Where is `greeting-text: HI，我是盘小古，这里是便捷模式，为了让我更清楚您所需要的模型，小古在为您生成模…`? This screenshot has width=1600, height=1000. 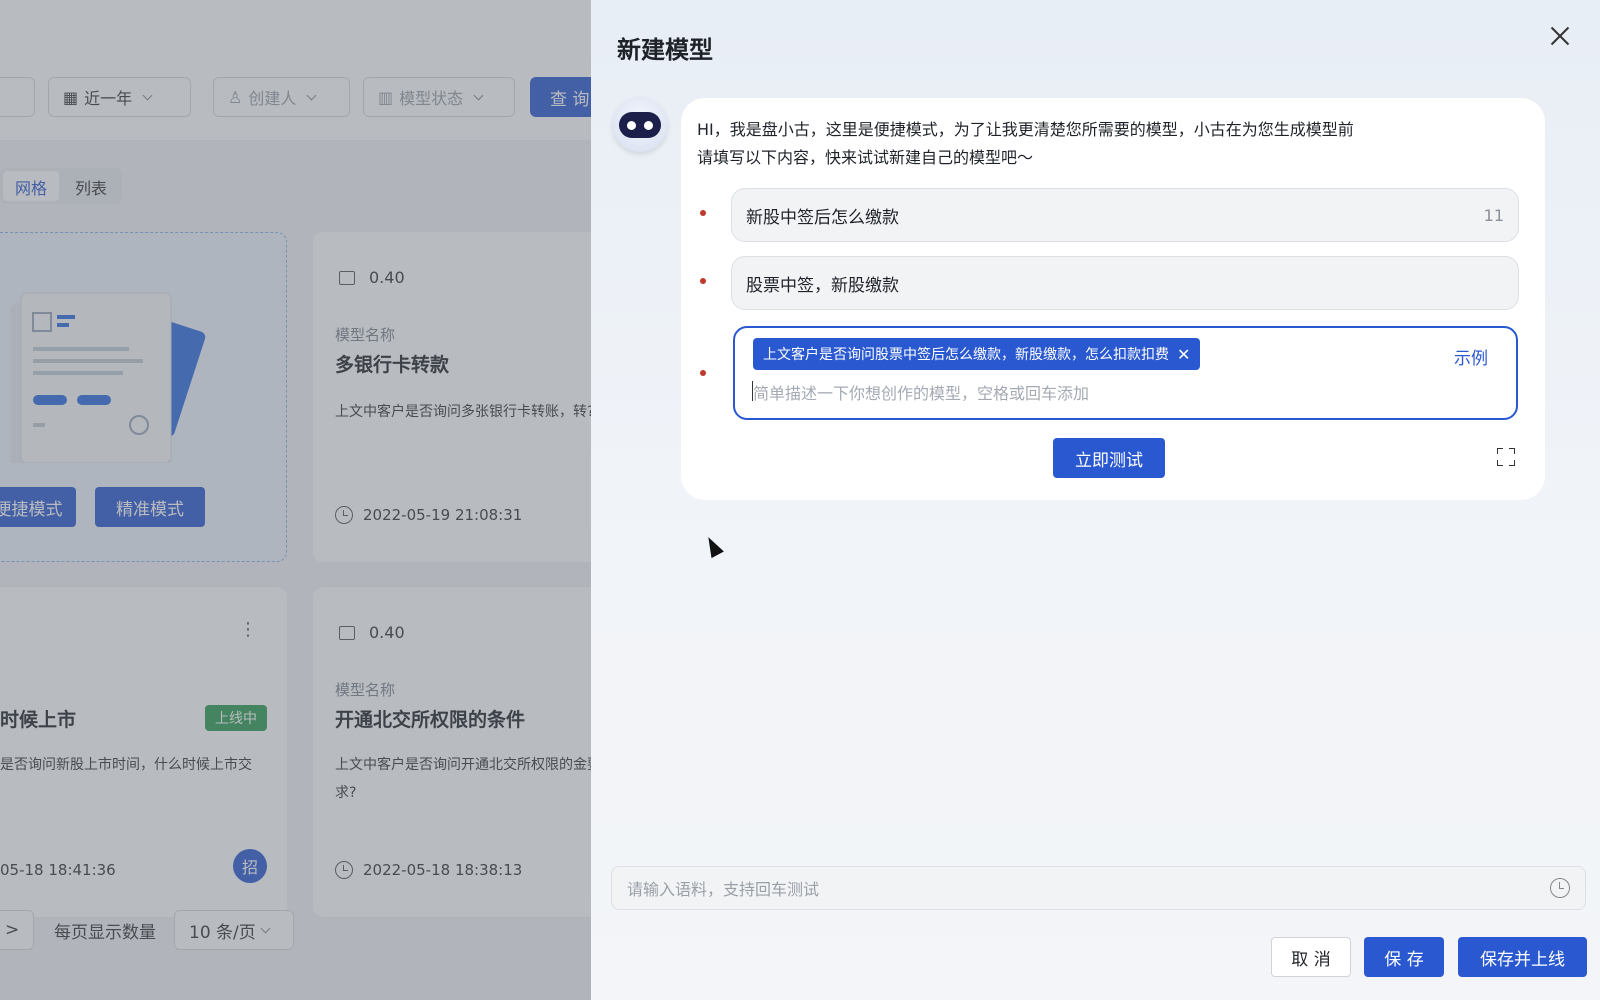 greeting-text: HI，我是盘小古，这里是便捷模式，为了让我更清楚您所需要的模型，小古在为您生成模… is located at coordinates (1025, 143).